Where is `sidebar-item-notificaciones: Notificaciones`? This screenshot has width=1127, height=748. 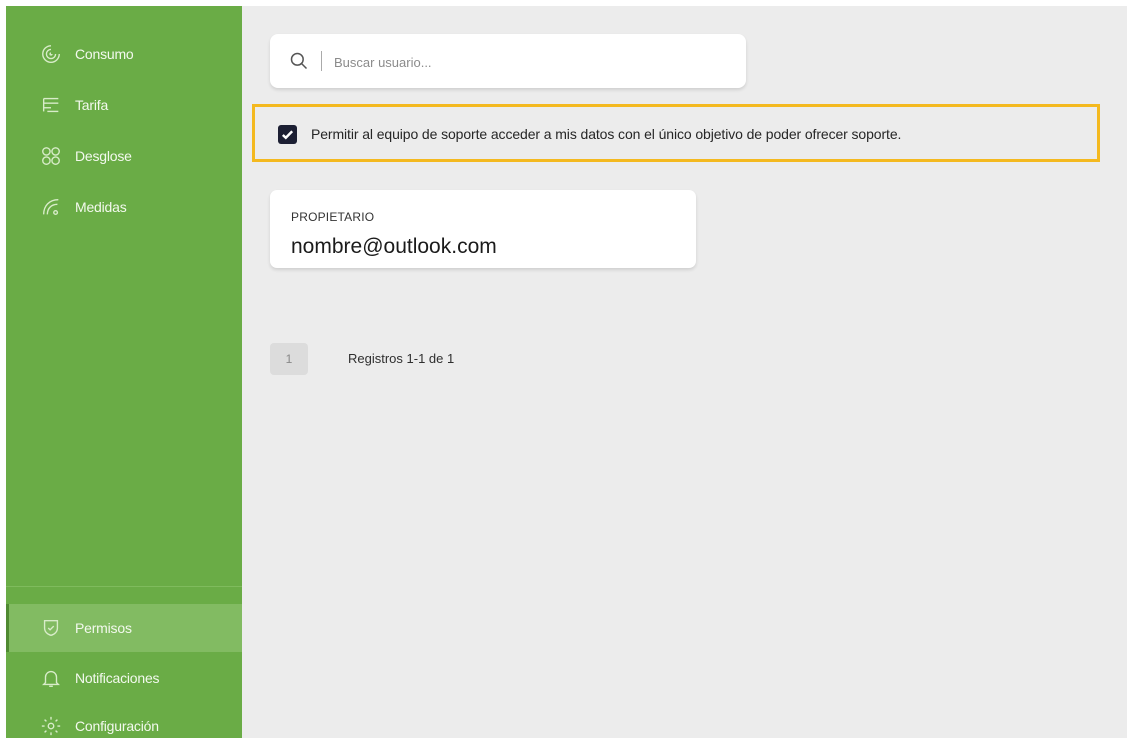
sidebar-item-notificaciones: Notificaciones is located at coordinates (124, 678).